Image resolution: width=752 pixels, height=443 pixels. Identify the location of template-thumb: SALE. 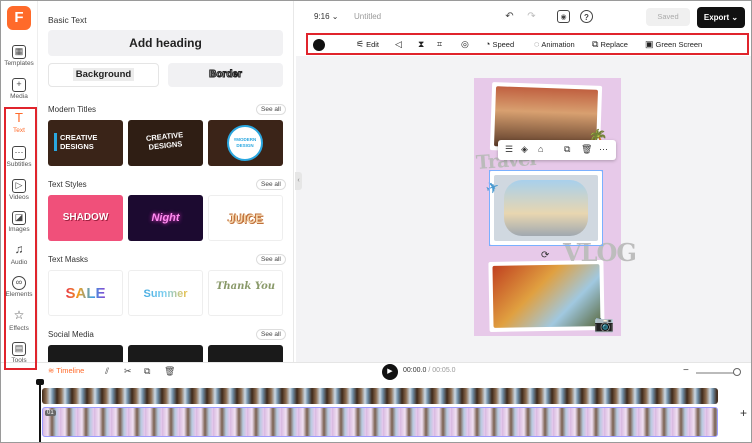
(85, 293).